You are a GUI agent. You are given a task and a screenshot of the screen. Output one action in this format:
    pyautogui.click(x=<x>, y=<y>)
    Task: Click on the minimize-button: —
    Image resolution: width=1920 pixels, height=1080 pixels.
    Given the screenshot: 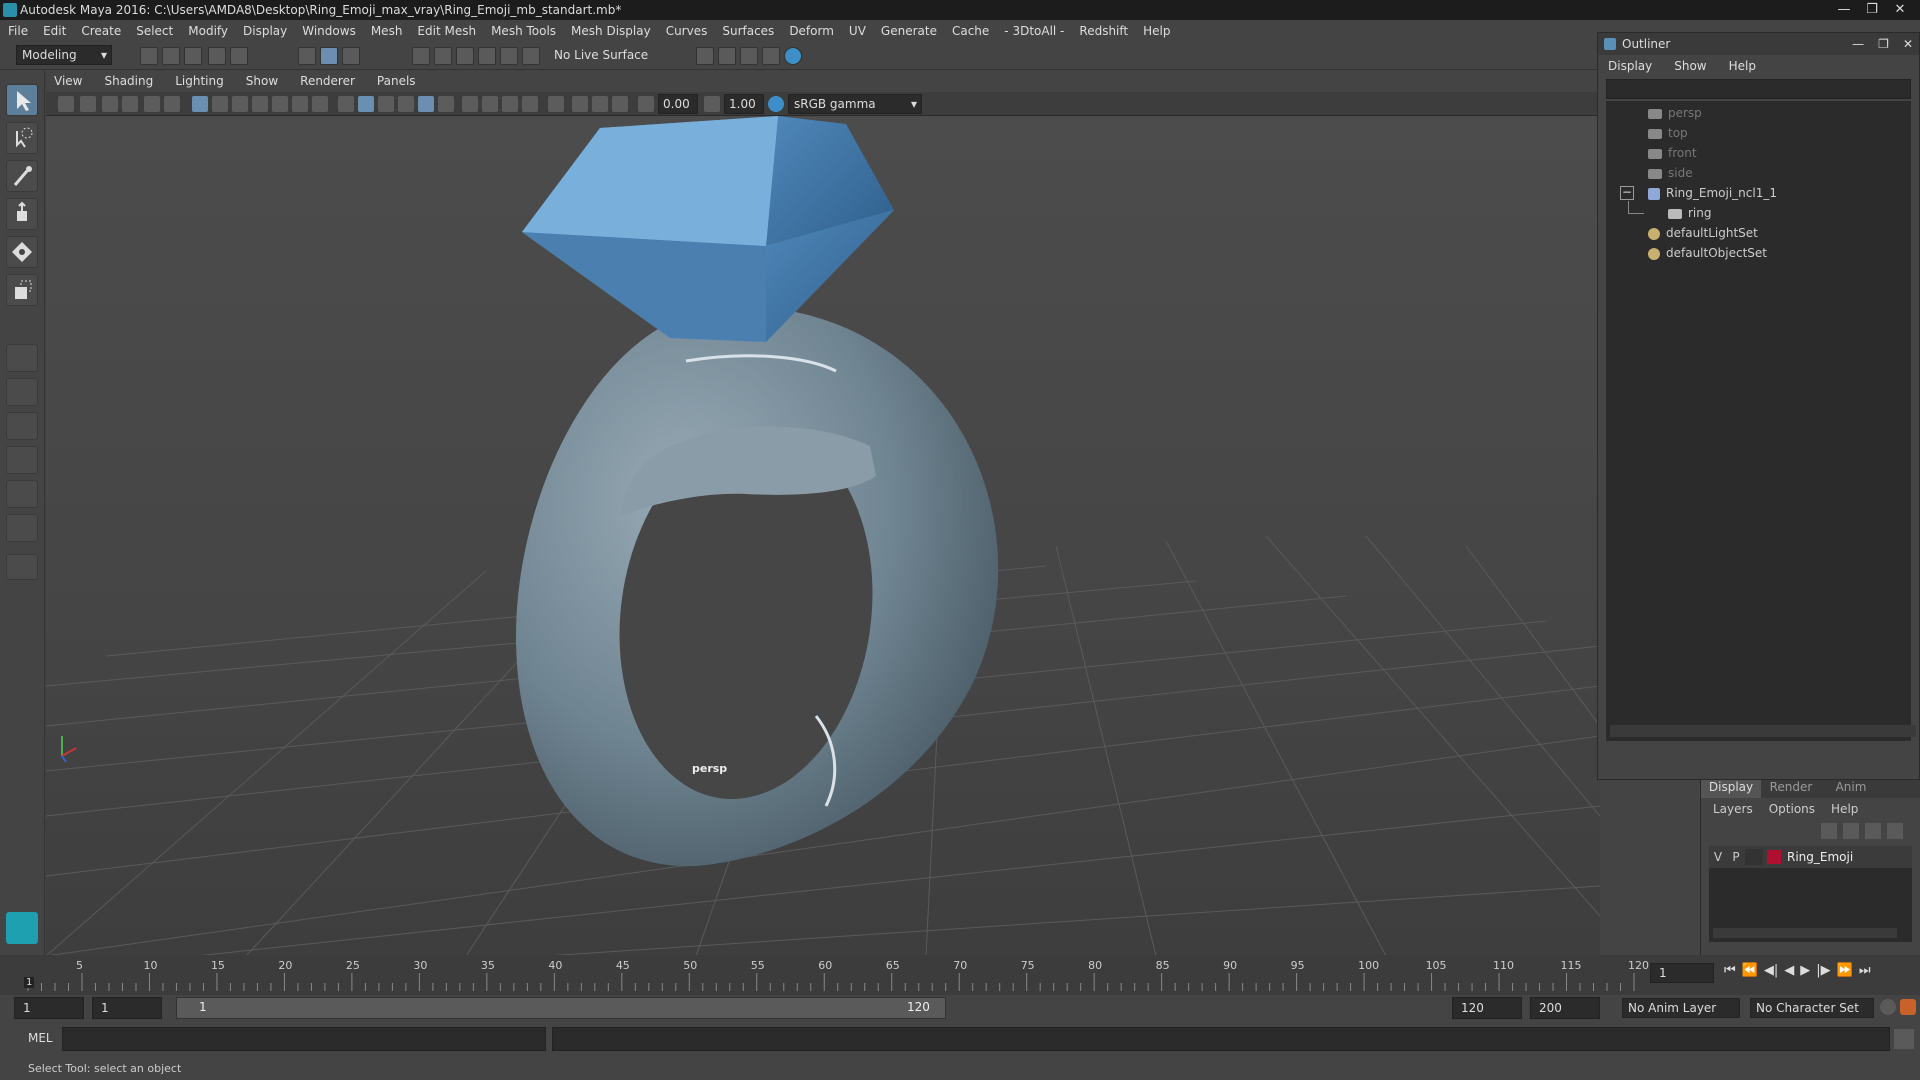 What is the action you would take?
    pyautogui.click(x=1844, y=10)
    